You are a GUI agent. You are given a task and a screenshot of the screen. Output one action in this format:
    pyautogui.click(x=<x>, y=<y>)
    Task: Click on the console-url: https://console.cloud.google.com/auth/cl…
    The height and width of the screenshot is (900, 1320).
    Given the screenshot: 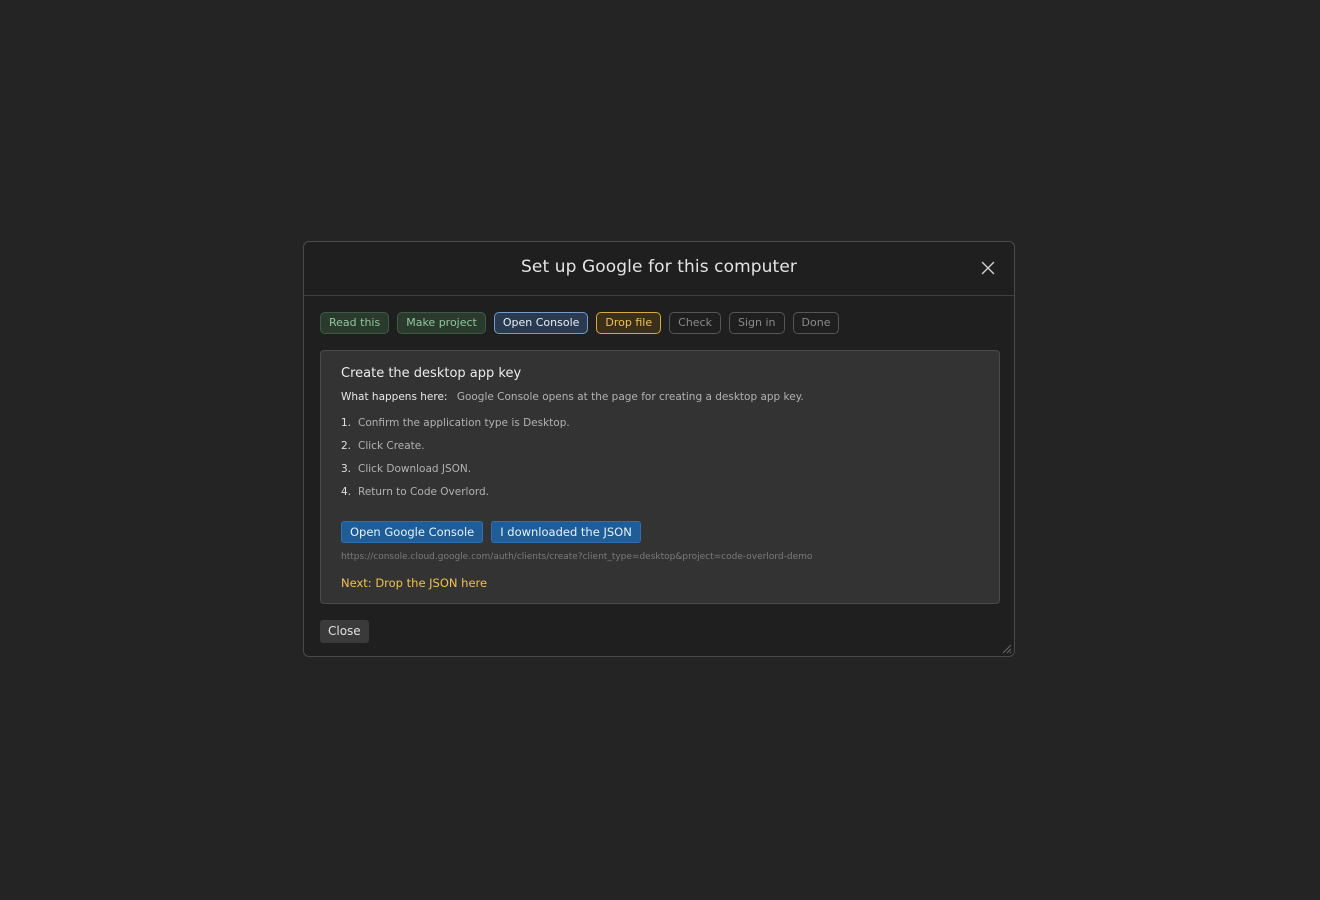 What is the action you would take?
    pyautogui.click(x=577, y=557)
    